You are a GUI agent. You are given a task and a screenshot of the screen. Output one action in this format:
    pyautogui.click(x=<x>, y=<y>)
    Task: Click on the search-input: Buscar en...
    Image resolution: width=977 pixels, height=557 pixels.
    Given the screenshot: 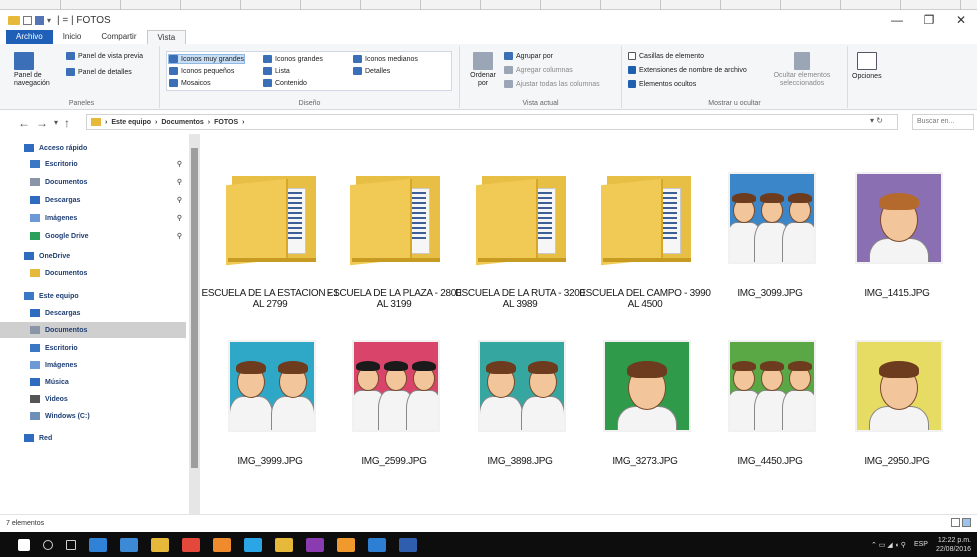 What is the action you would take?
    pyautogui.click(x=943, y=122)
    